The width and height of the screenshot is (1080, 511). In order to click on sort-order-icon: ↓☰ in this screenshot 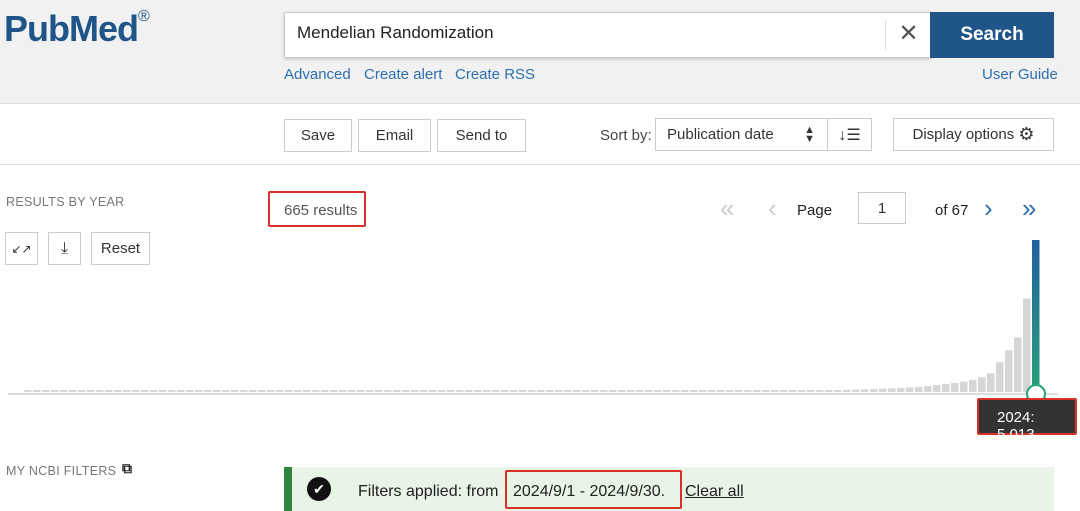, I will do `click(849, 134)`.